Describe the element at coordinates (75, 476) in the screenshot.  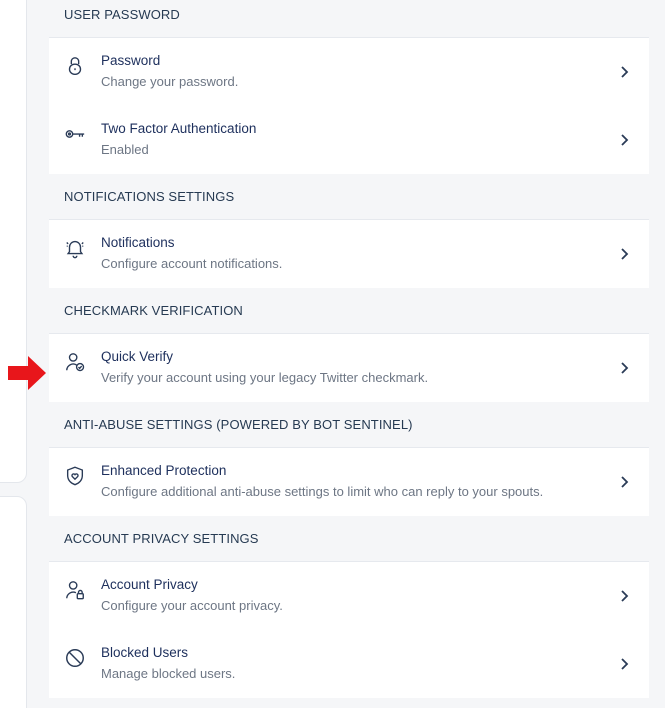
I see `shield-heart-icon` at that location.